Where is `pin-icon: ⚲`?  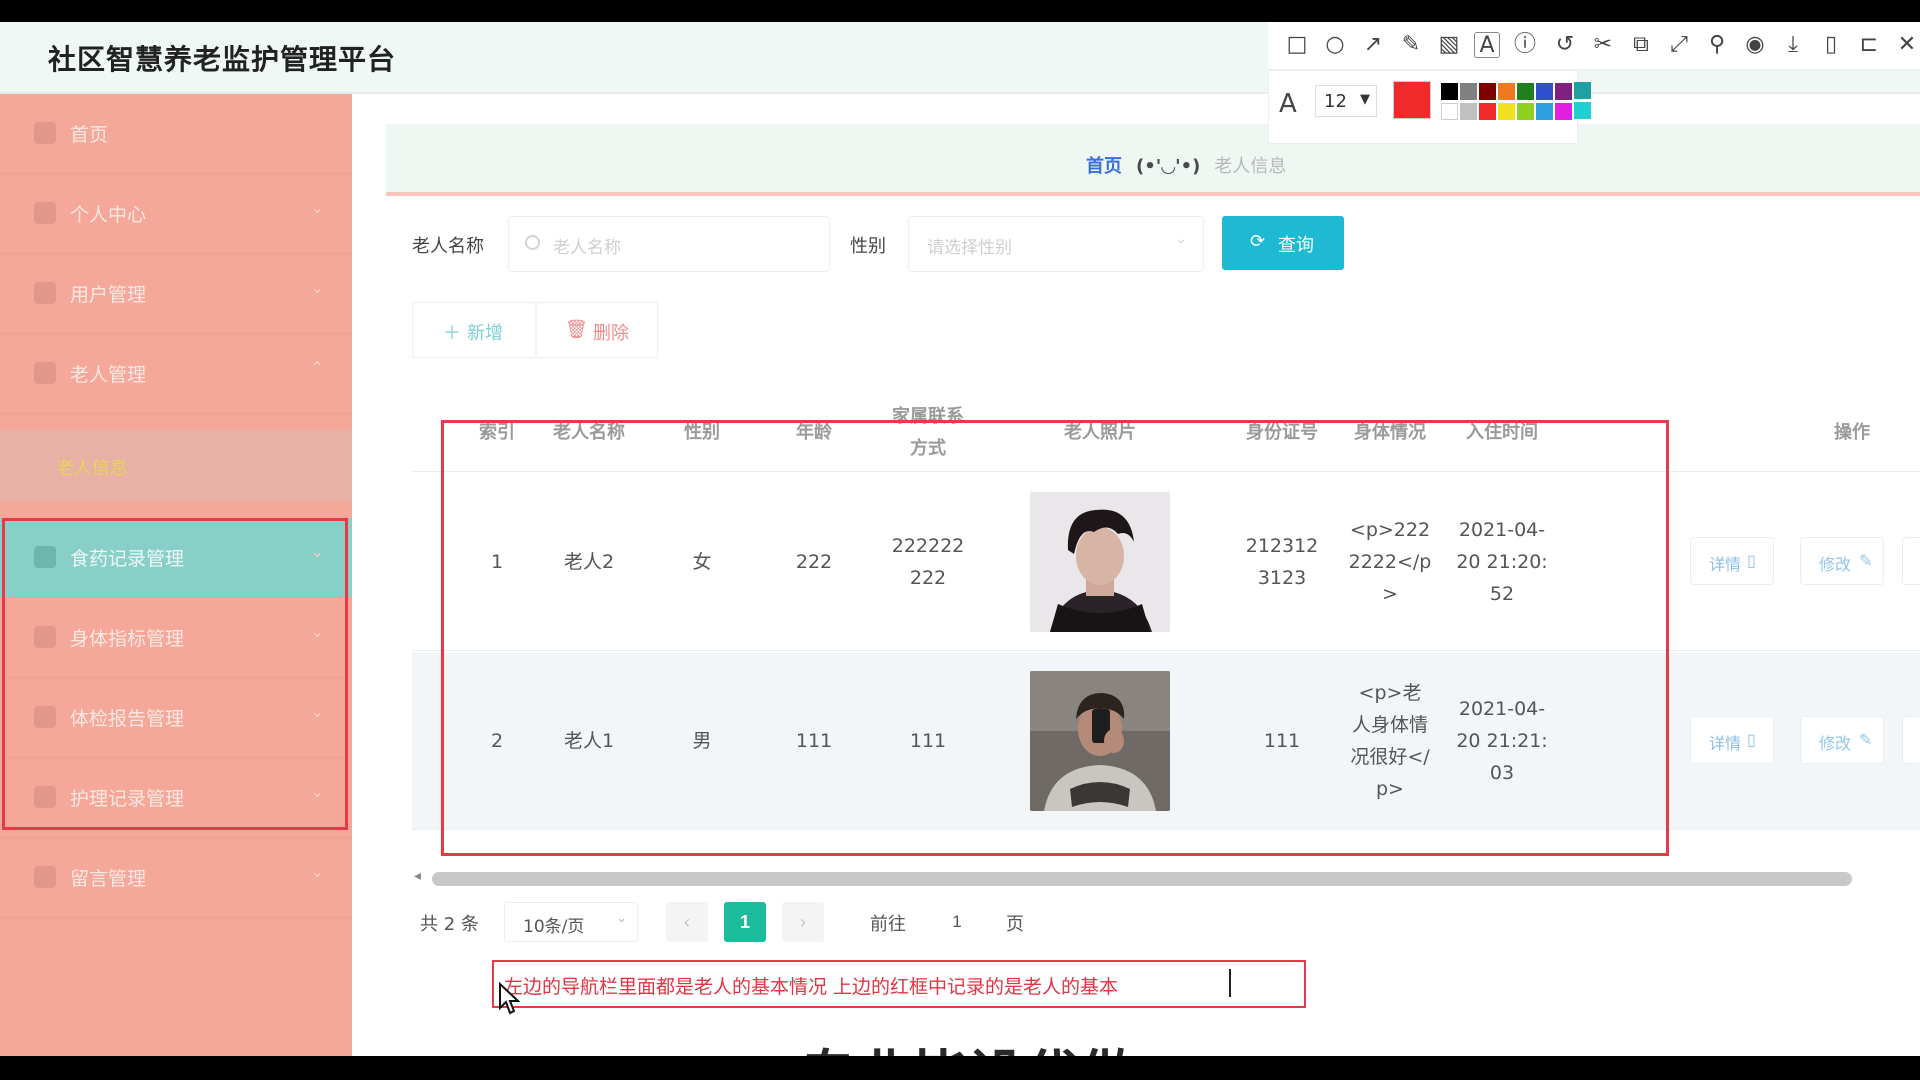 pin-icon: ⚲ is located at coordinates (1717, 45).